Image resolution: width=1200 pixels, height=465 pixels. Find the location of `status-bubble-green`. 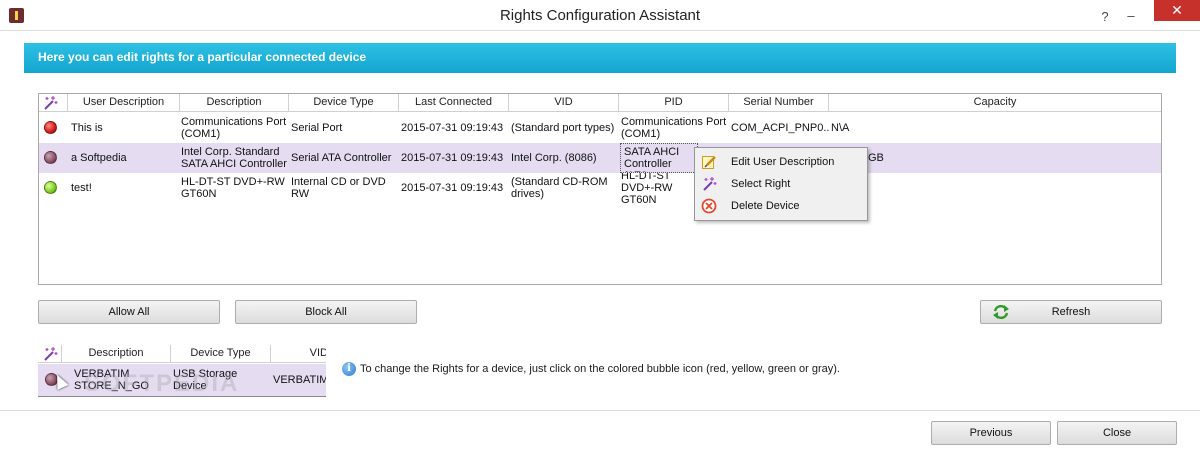

status-bubble-green is located at coordinates (50, 187).